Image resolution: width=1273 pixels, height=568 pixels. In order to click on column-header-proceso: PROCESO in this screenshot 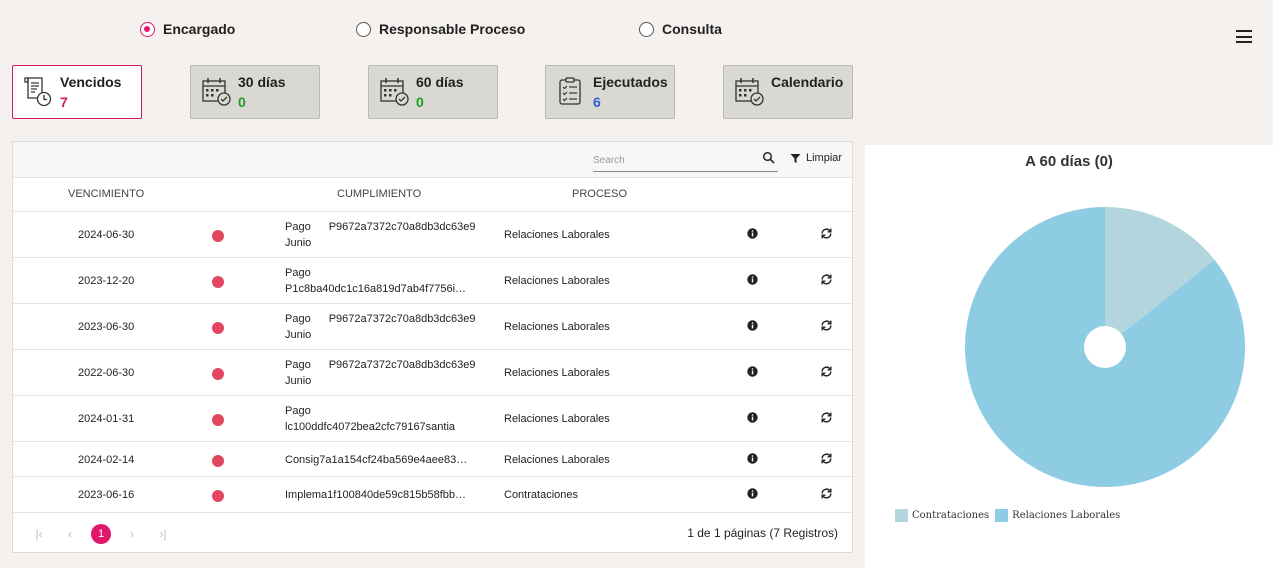, I will do `click(599, 194)`.